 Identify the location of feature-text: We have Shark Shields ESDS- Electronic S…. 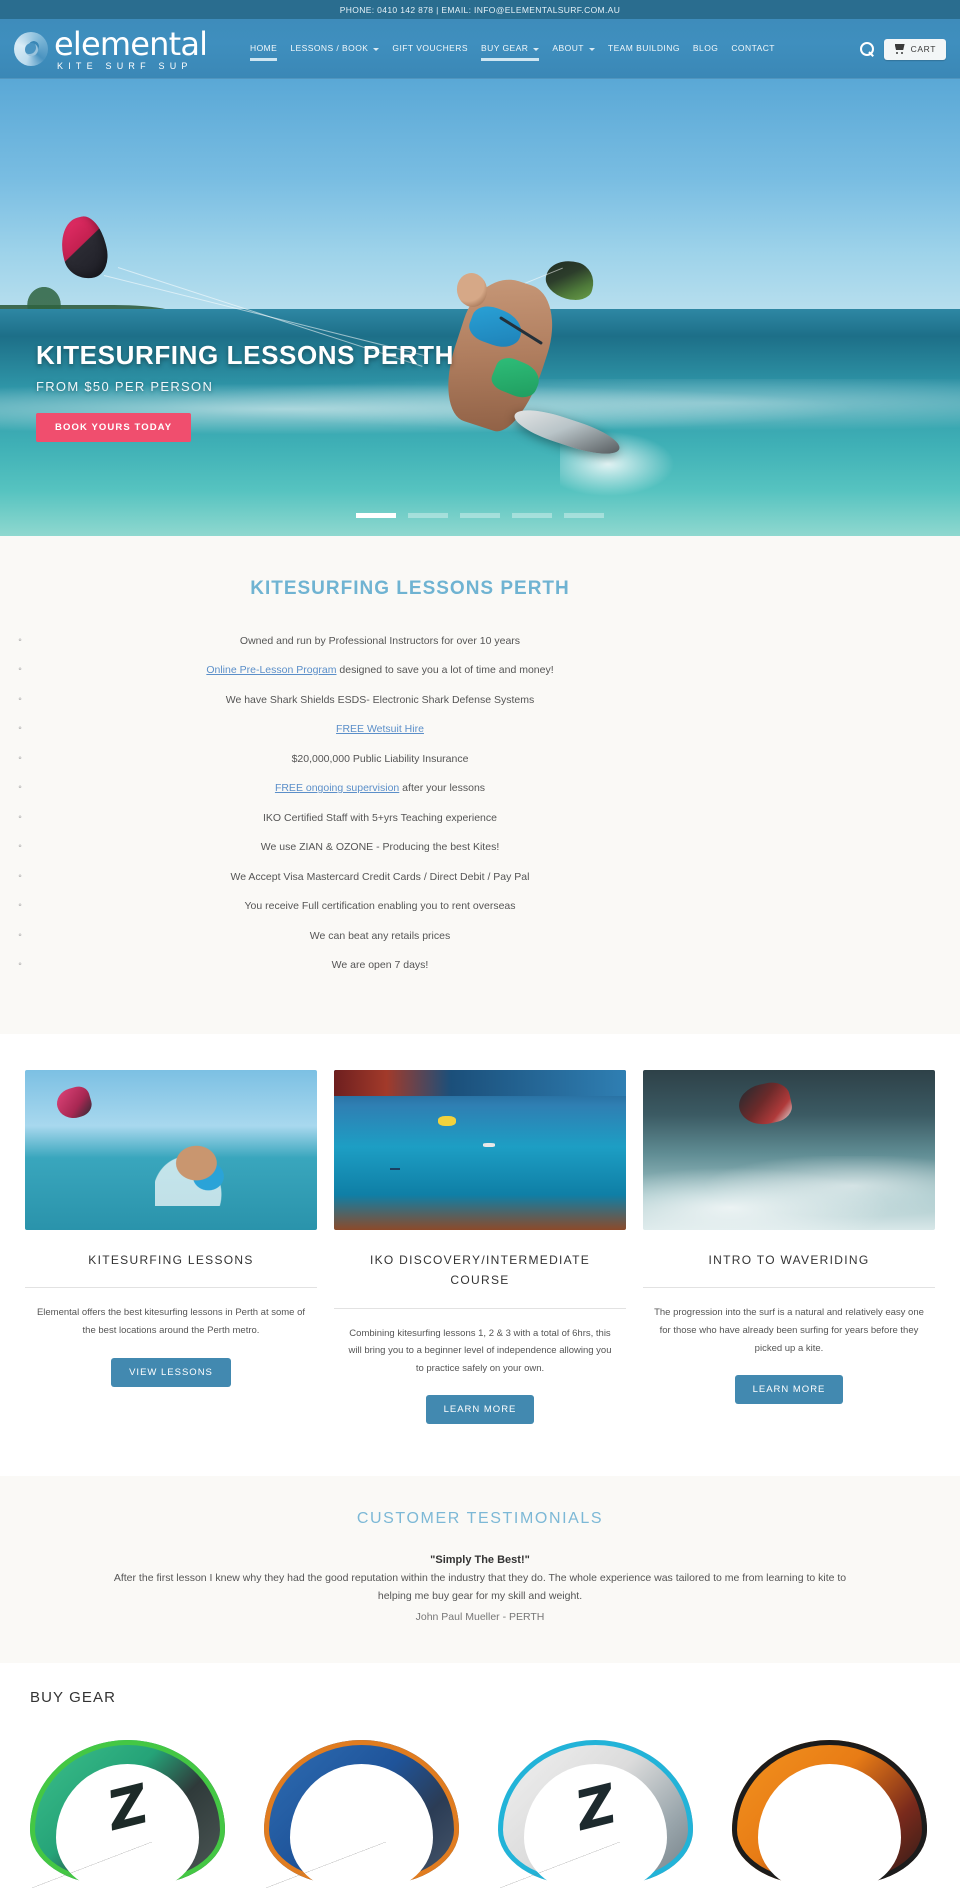
(380, 699).